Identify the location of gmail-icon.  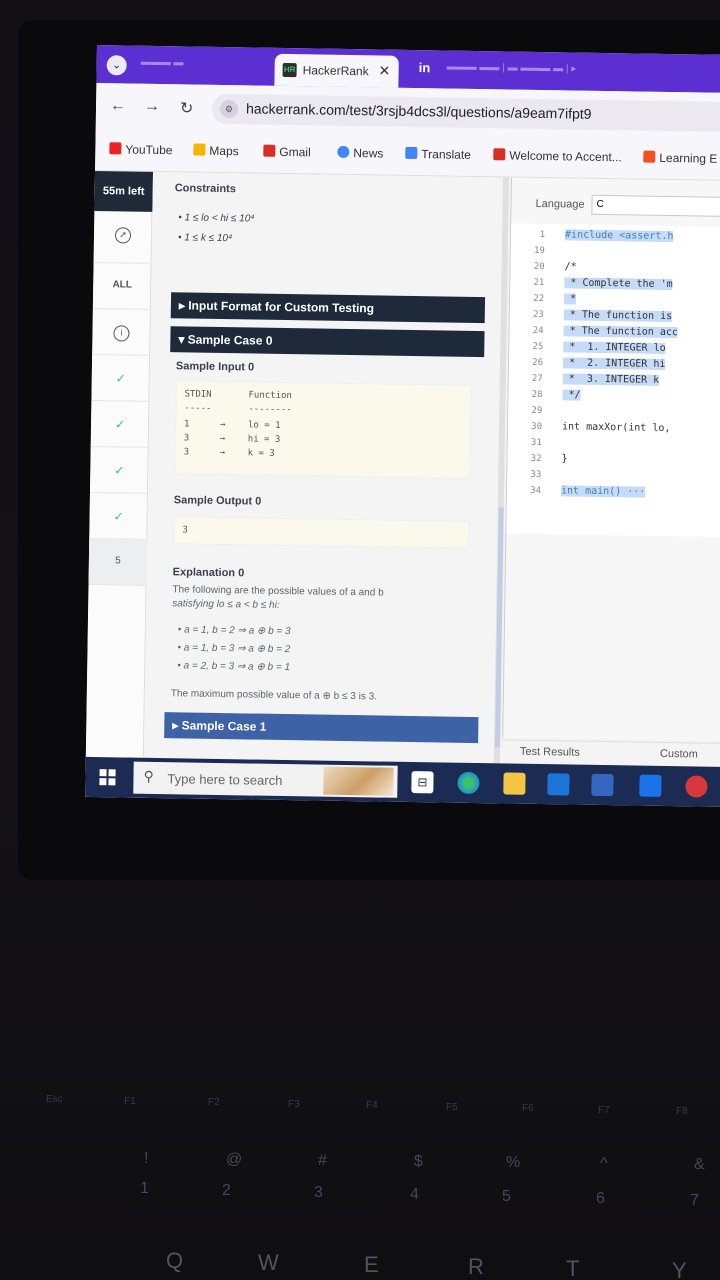
(269, 150).